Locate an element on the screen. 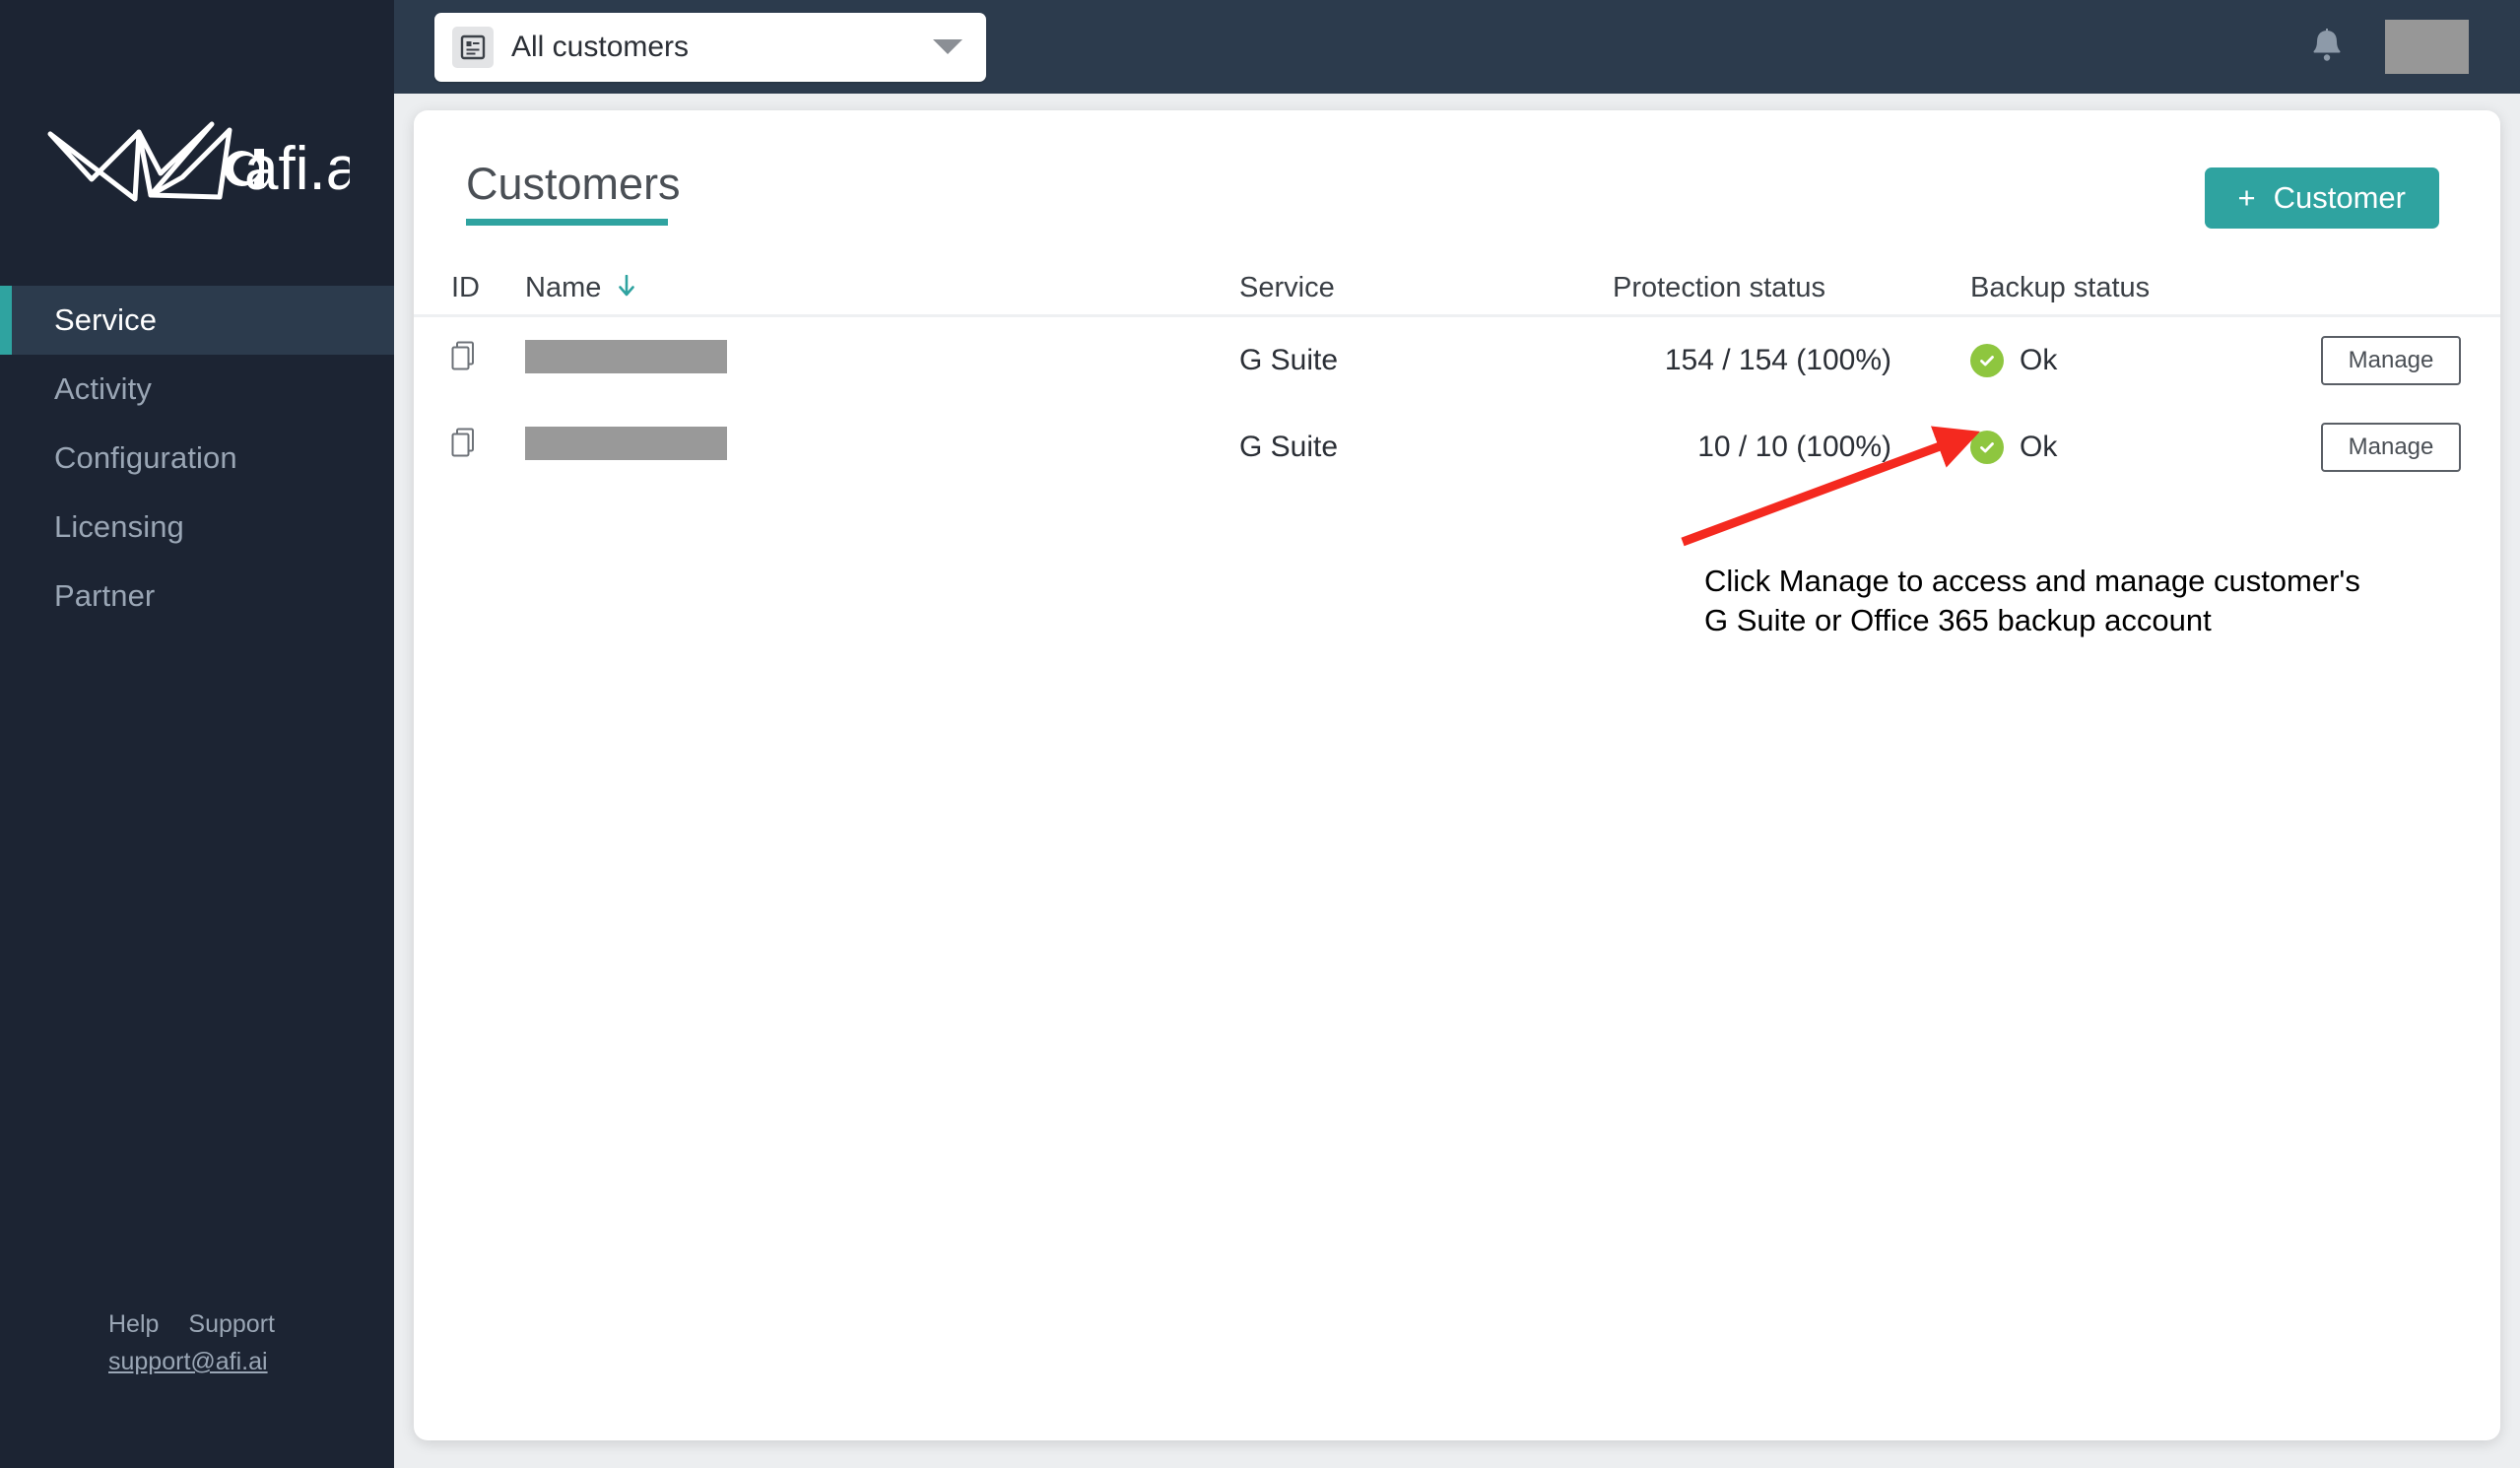  bell-icon is located at coordinates (2327, 47).